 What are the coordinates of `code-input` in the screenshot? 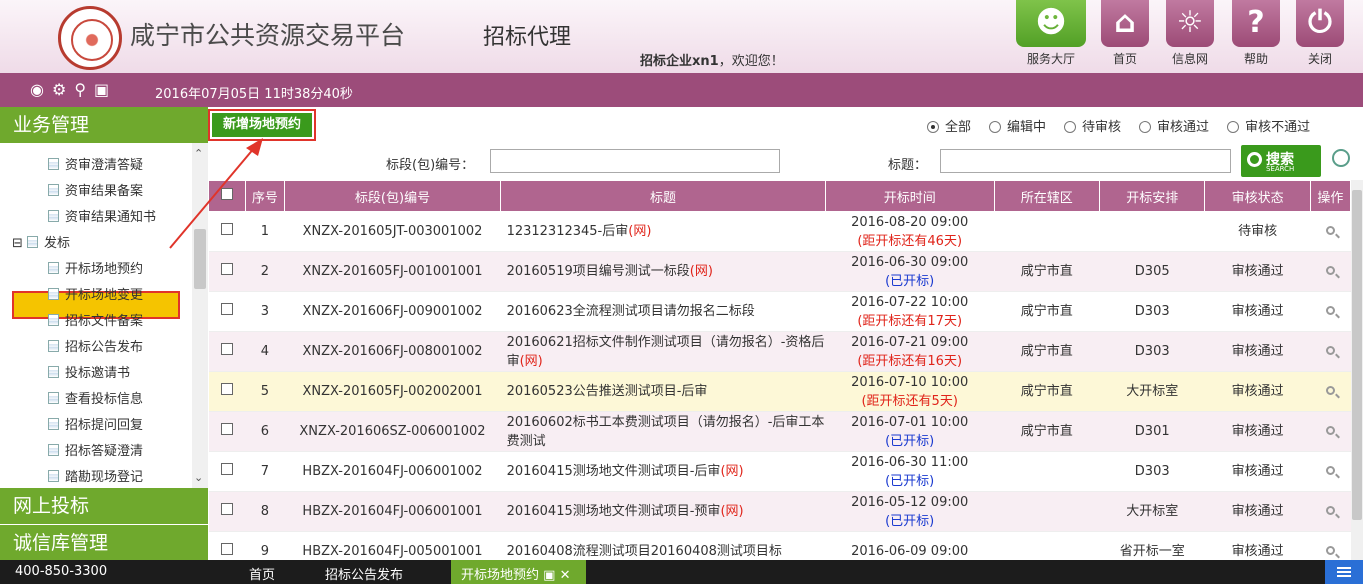 It's located at (635, 161).